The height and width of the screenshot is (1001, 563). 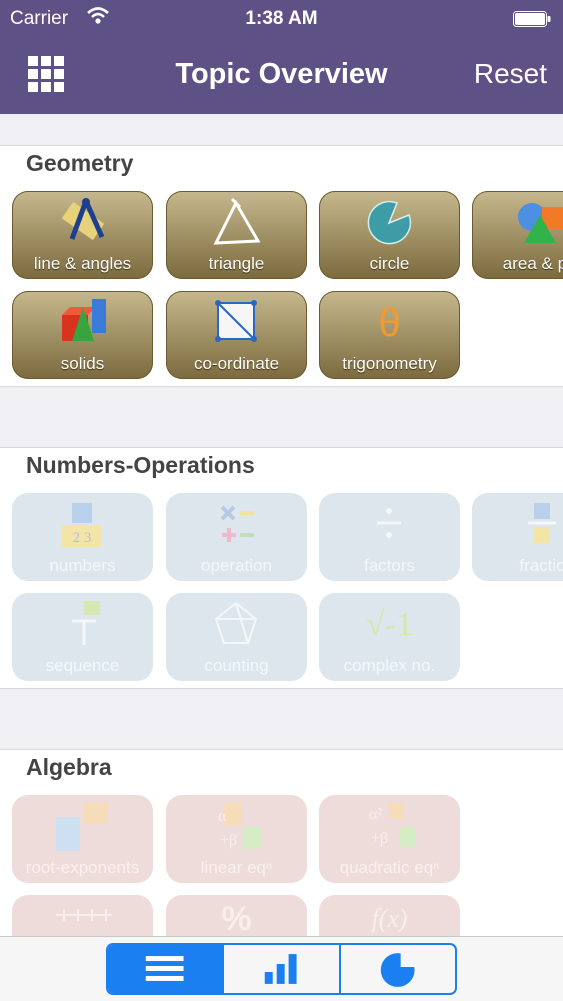 I want to click on tile-percent: %, so click(x=236, y=917).